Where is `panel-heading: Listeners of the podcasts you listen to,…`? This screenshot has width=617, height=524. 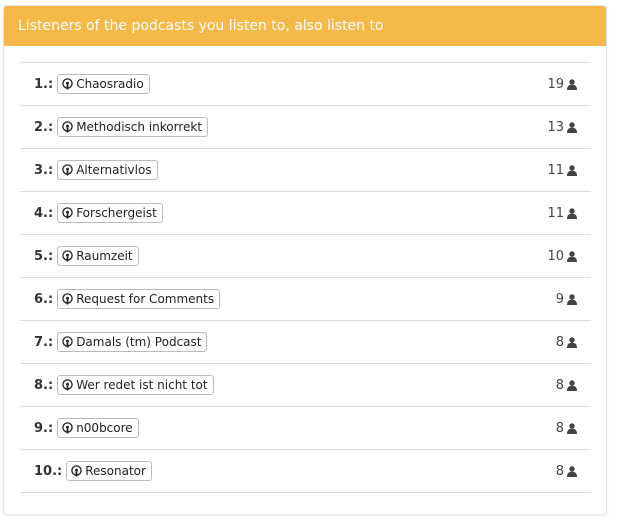 panel-heading: Listeners of the podcasts you listen to,… is located at coordinates (305, 26).